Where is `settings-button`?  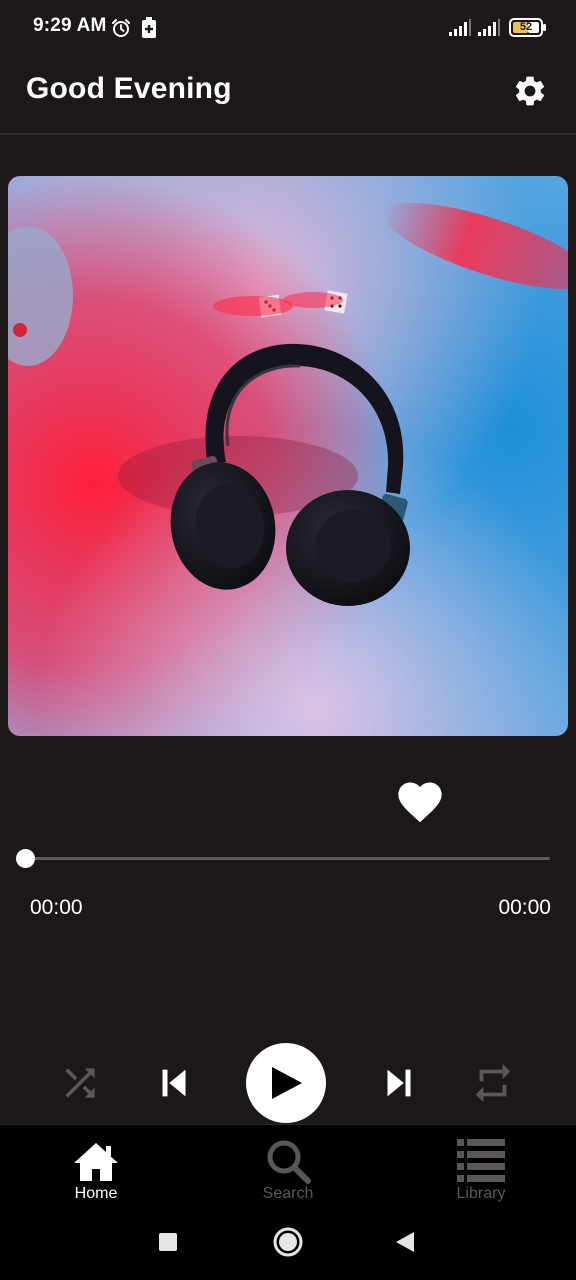
settings-button is located at coordinates (530, 91).